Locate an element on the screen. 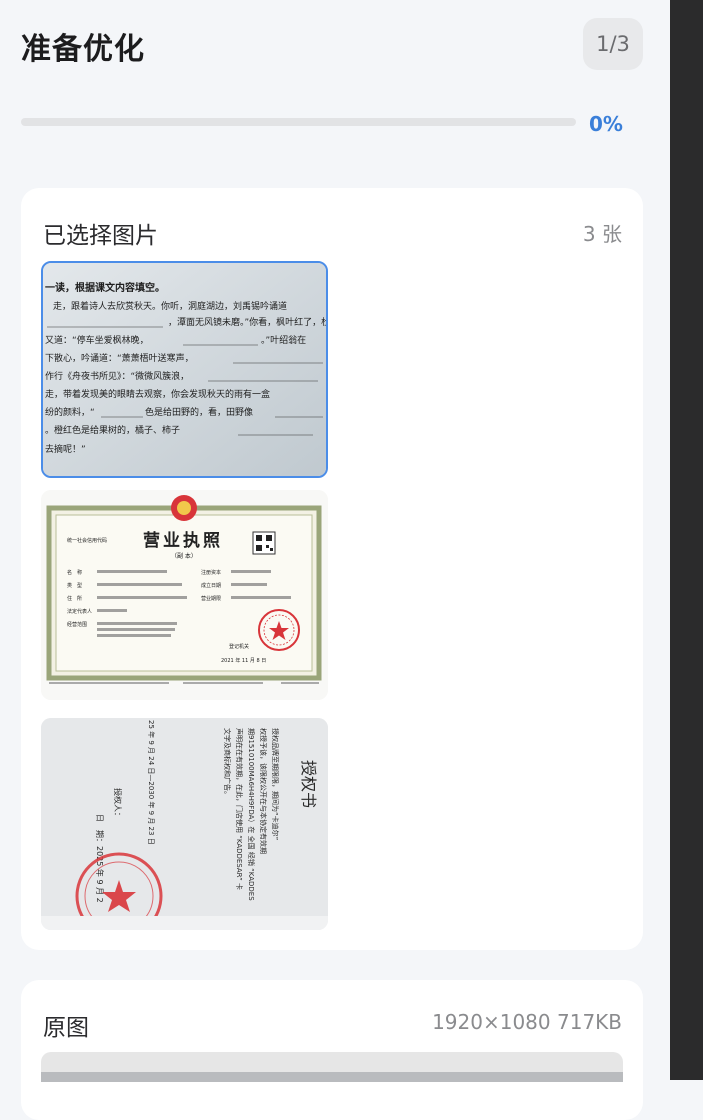  textbook-line: 去摘呢！” is located at coordinates (65, 449).